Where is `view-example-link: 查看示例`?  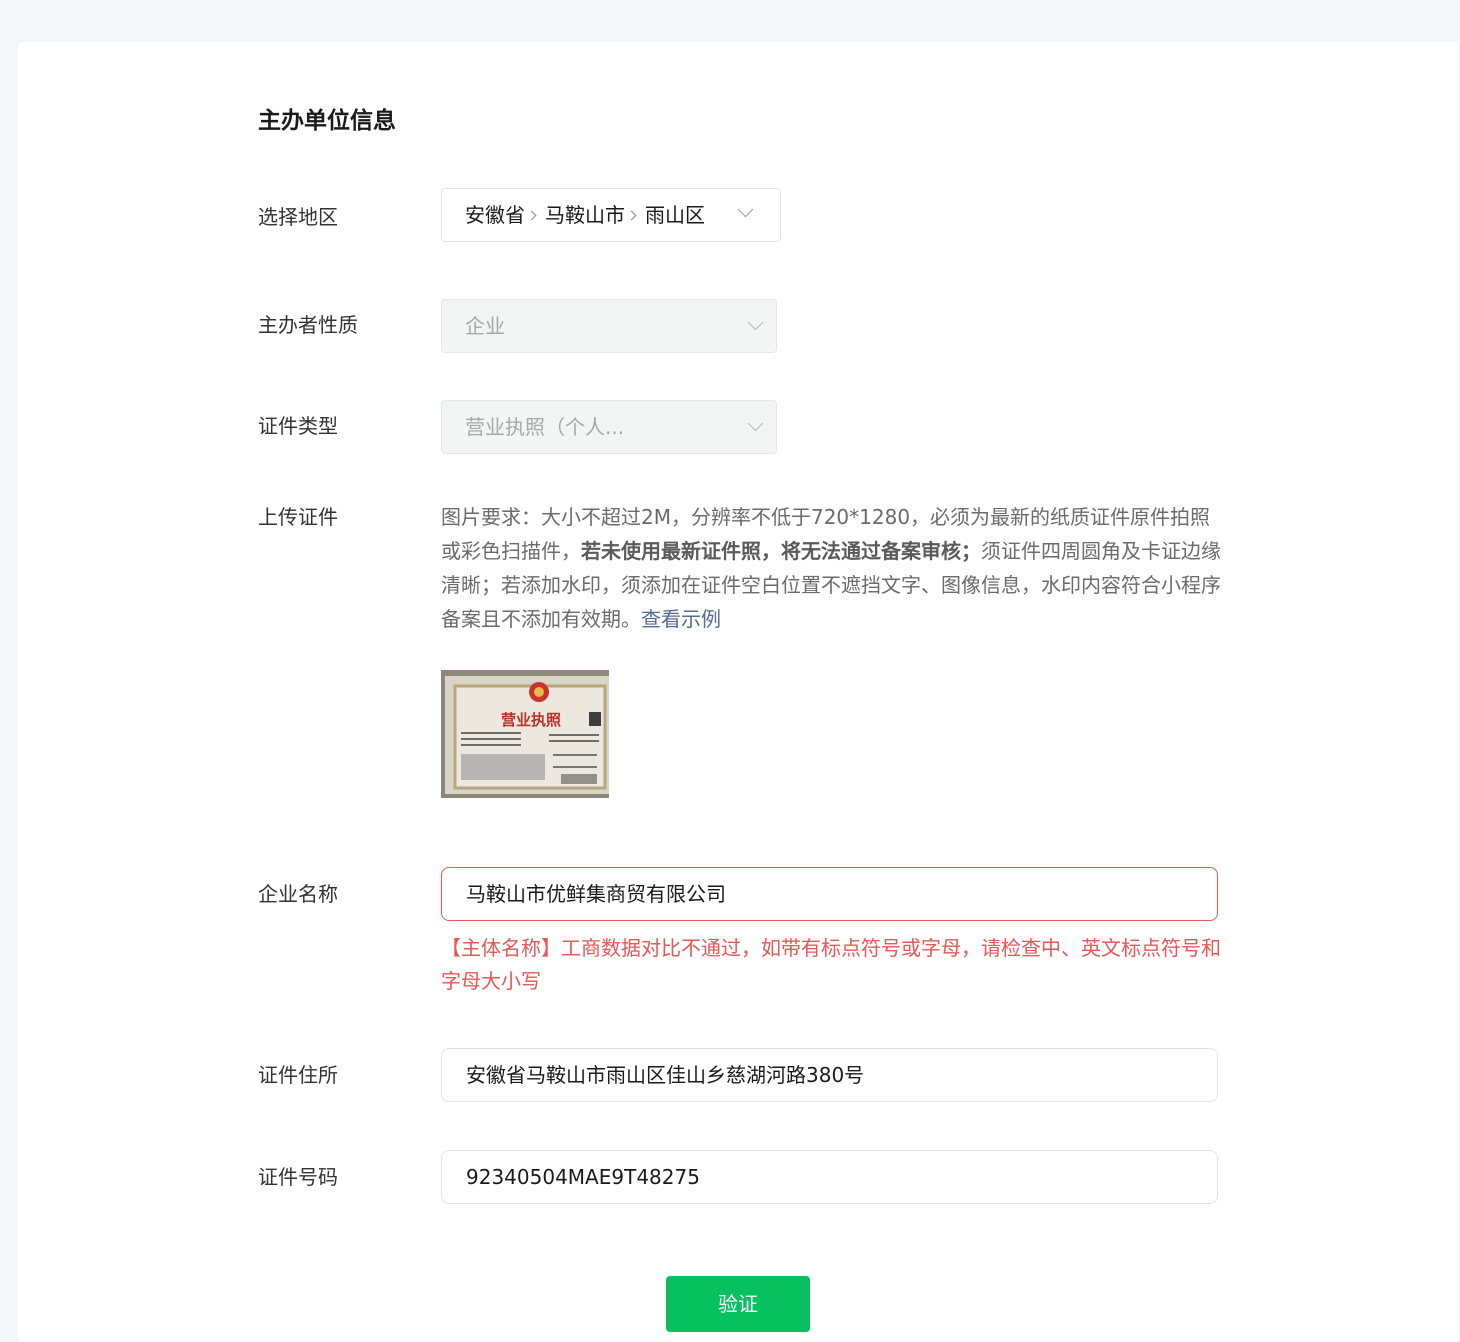
view-example-link: 查看示例 is located at coordinates (681, 619).